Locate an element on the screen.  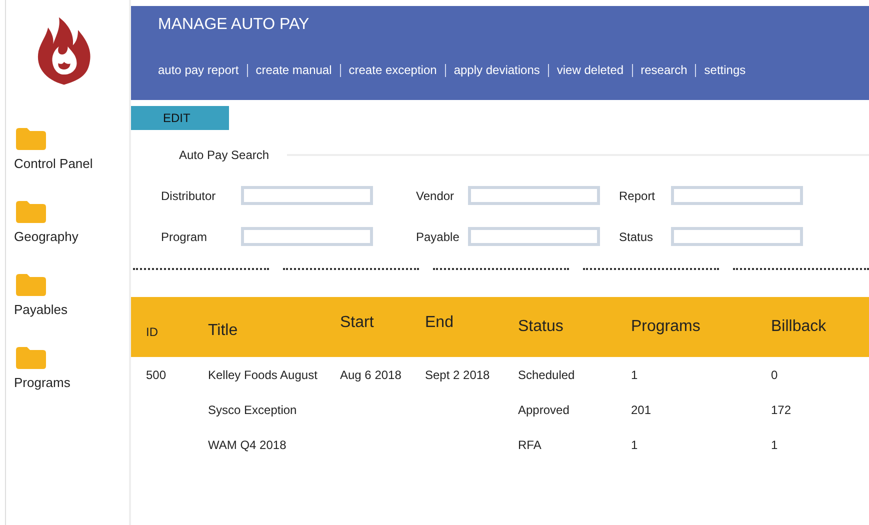
table-cell: RFA is located at coordinates (530, 445).